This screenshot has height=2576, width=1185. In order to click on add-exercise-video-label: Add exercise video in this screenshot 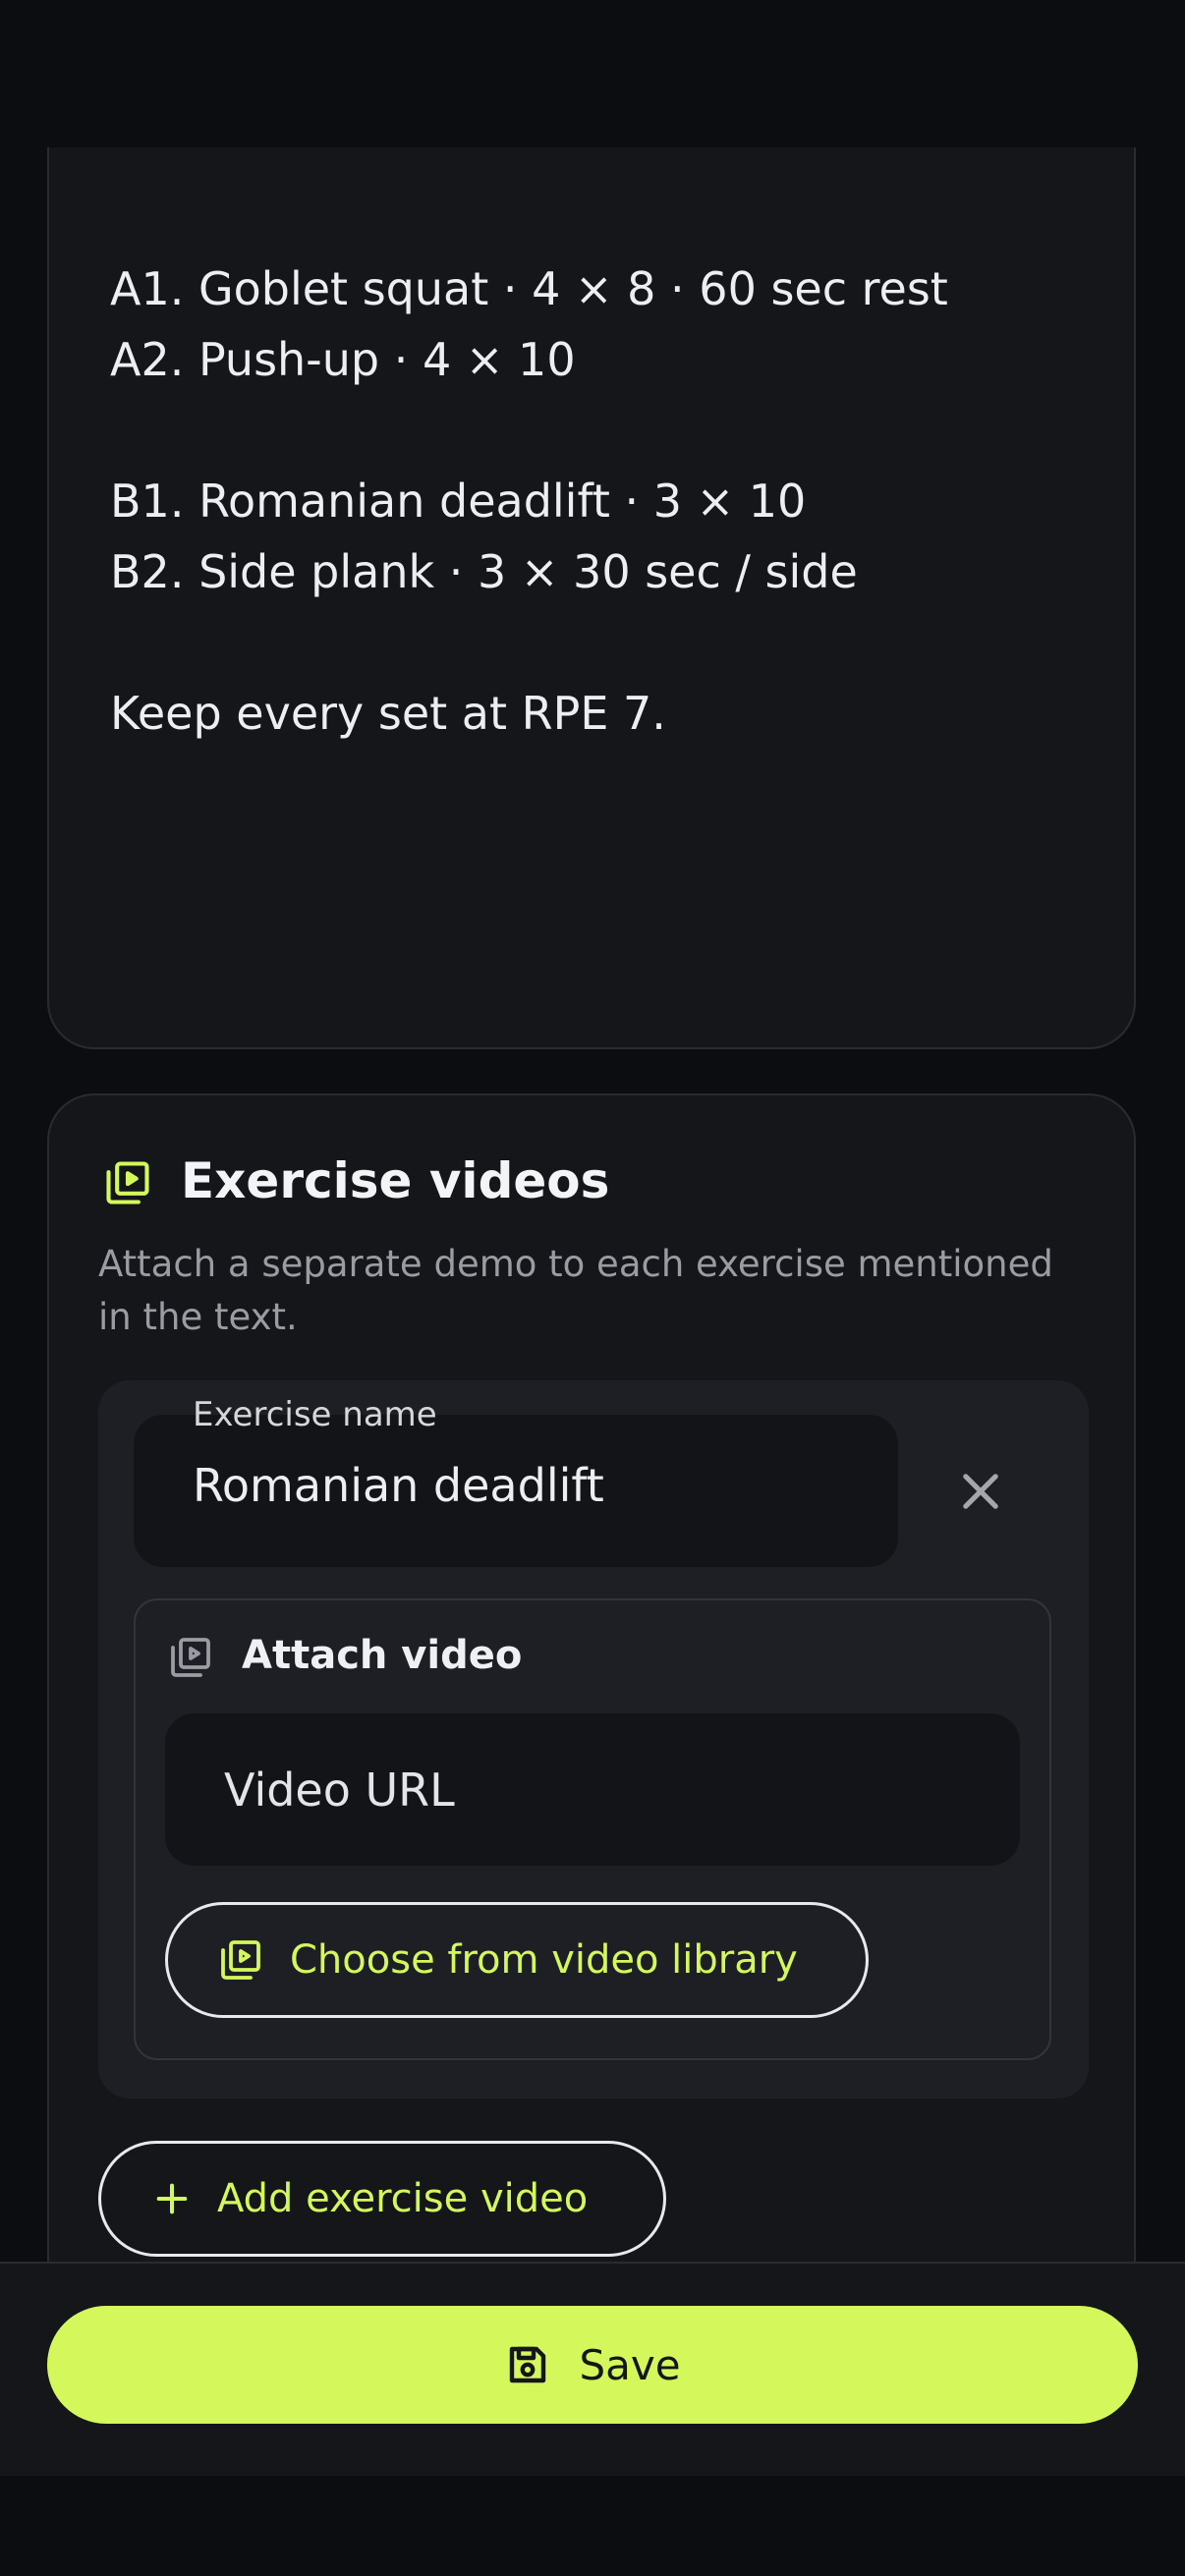, I will do `click(403, 2198)`.